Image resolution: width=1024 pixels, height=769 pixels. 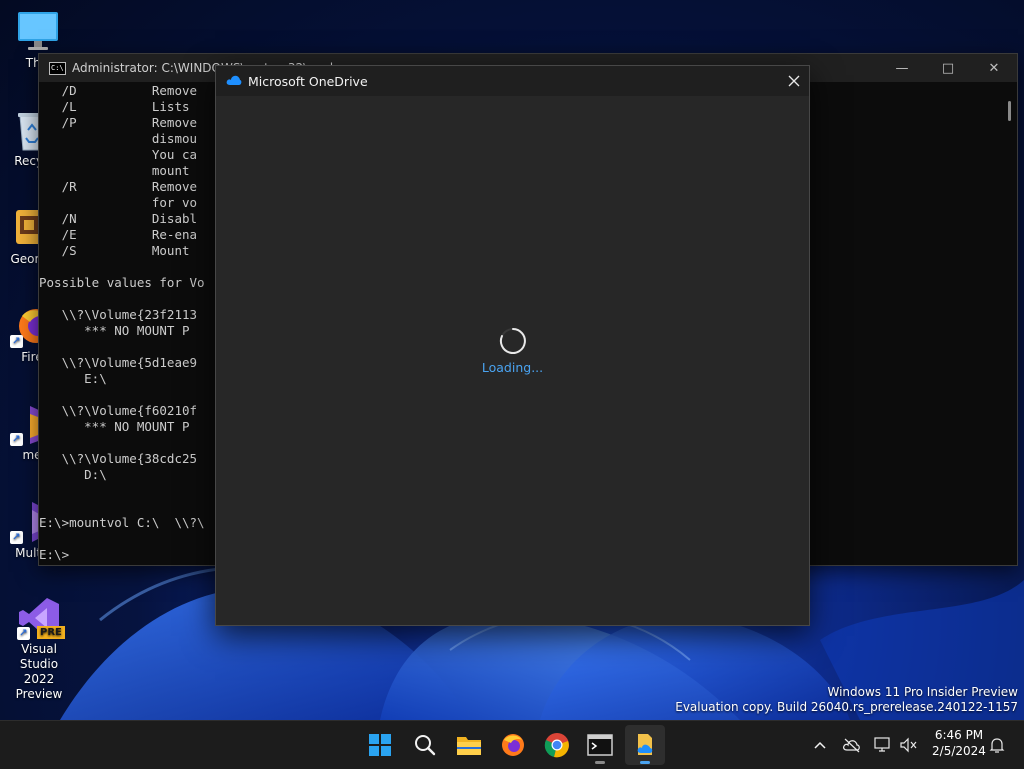 I want to click on network-tray-icon, so click(x=883, y=745).